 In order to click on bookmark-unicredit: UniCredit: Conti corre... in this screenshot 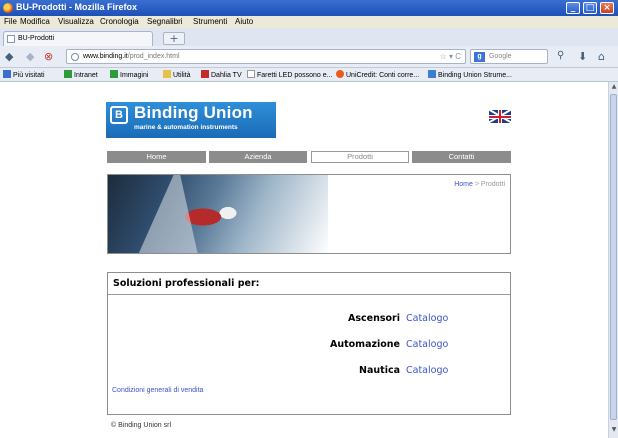, I will do `click(377, 74)`.